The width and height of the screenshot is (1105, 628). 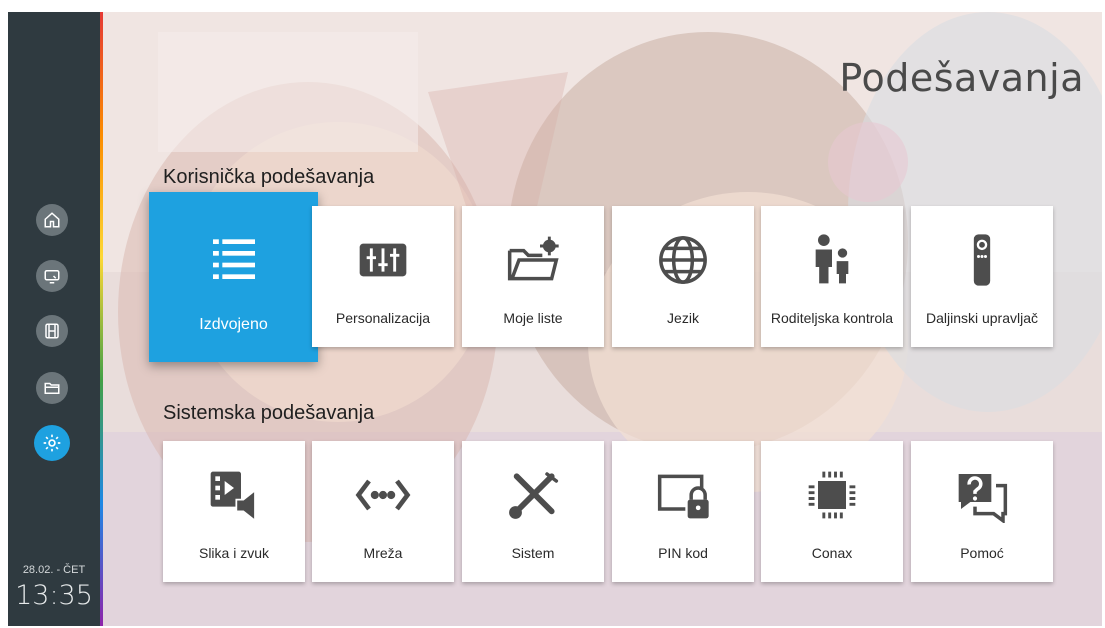 I want to click on tile-daljinski-upravljac: Daljinski upravljač, so click(x=982, y=276).